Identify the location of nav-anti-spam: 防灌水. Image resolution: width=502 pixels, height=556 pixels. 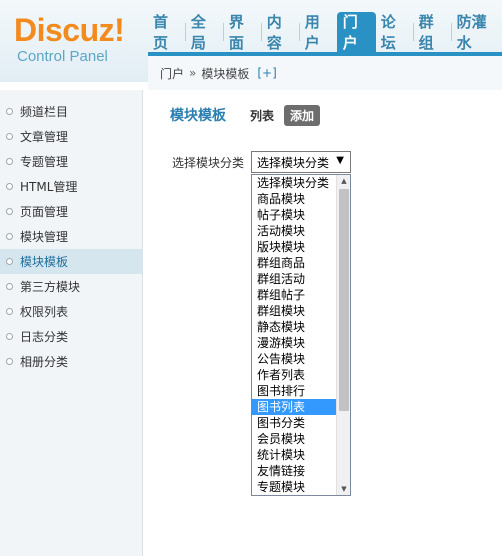
(477, 32).